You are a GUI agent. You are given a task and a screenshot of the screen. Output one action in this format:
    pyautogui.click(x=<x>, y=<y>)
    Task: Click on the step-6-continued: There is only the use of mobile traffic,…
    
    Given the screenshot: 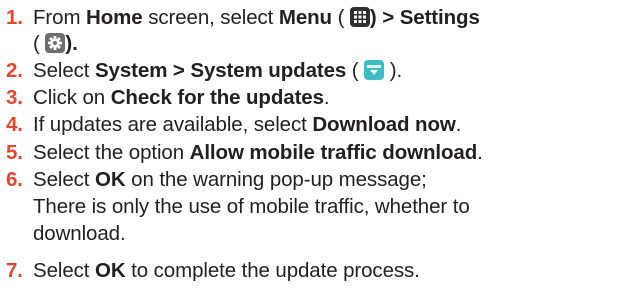 What is the action you would take?
    pyautogui.click(x=235, y=207)
    